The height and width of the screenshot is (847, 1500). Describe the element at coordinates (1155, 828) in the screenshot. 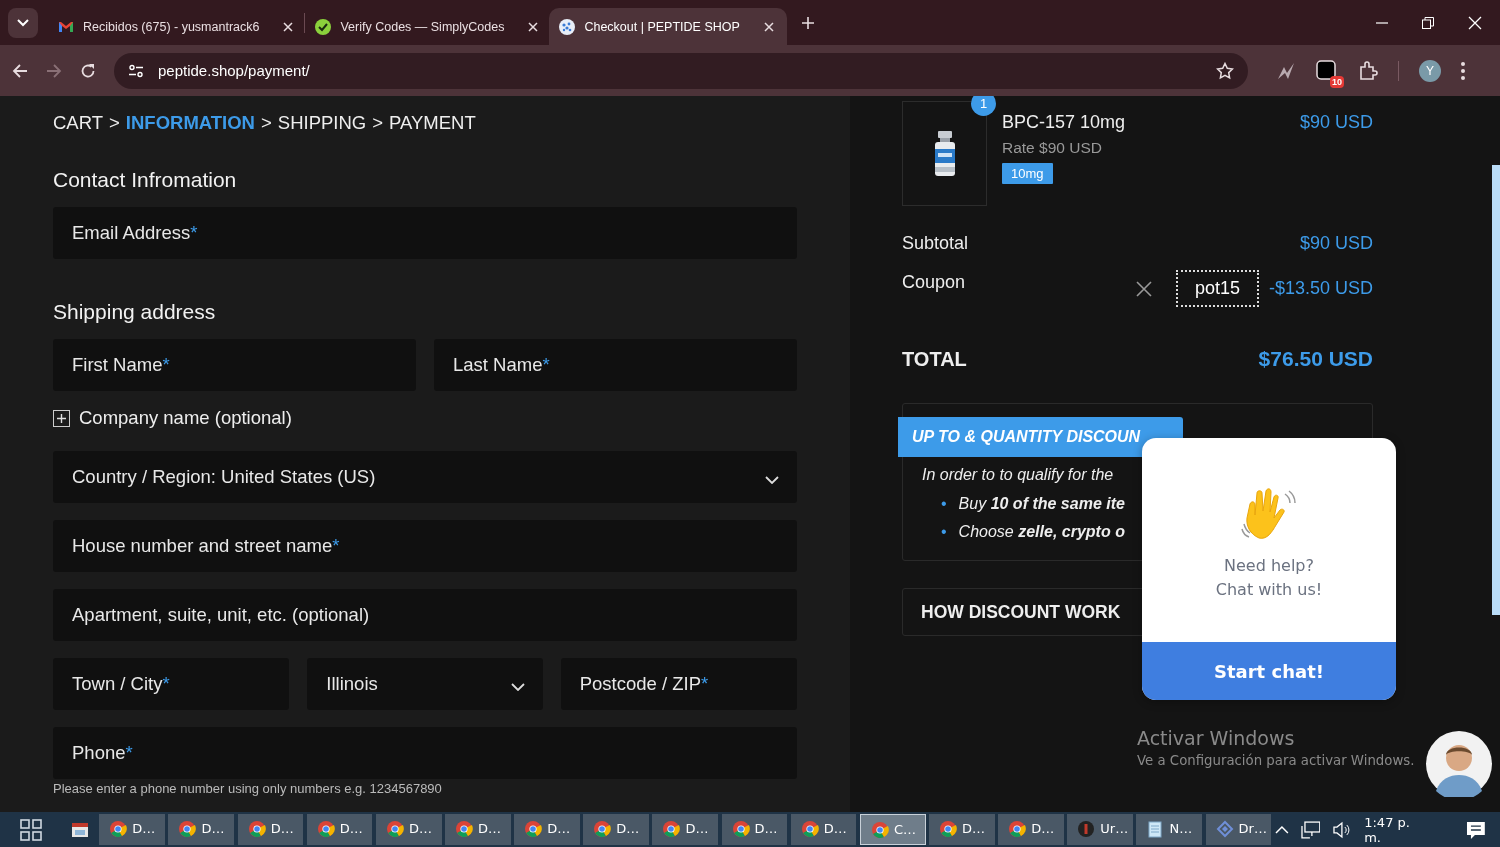

I see `notepad-icon` at that location.